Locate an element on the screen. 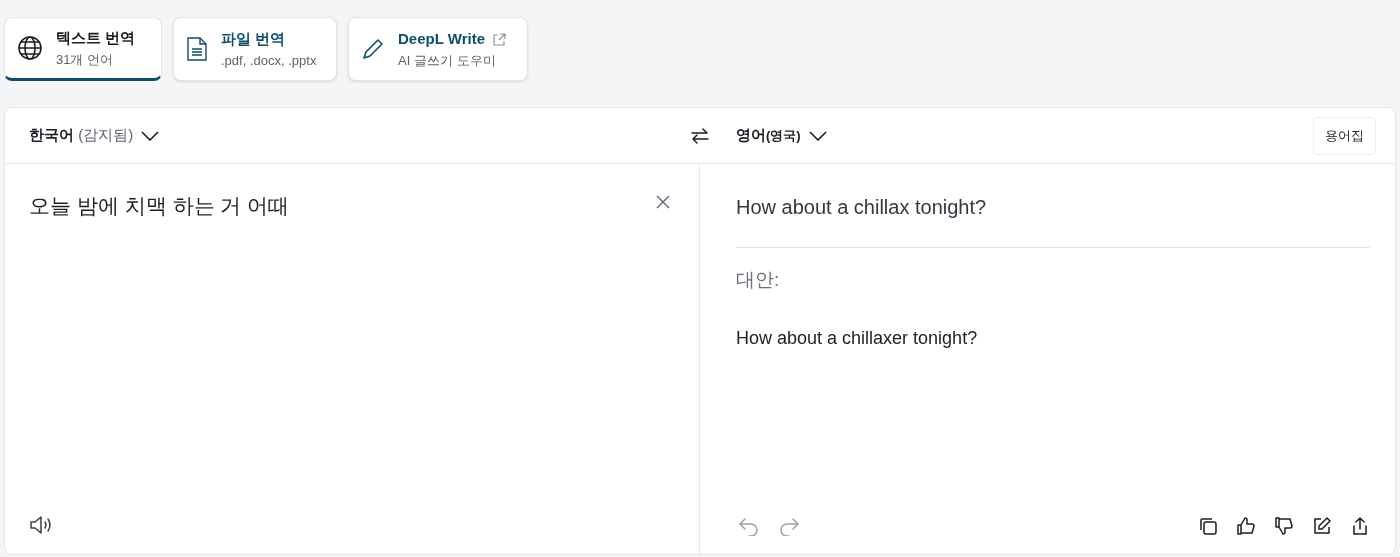  external-link-icon is located at coordinates (499, 39).